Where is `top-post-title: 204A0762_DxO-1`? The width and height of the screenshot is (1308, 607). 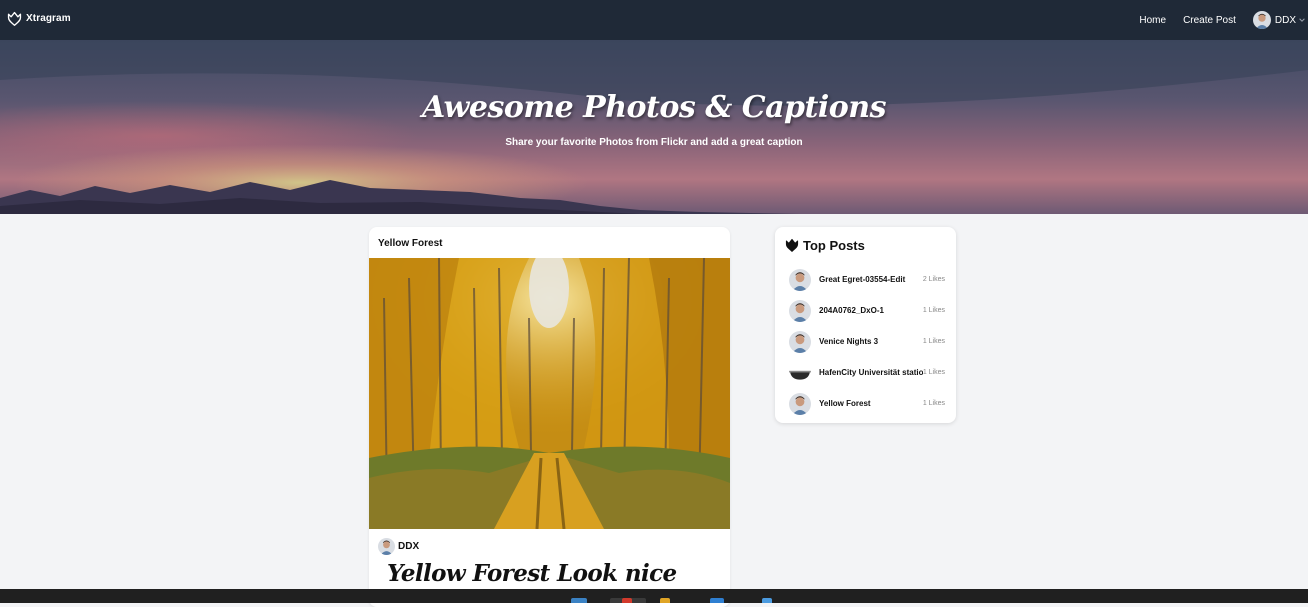 top-post-title: 204A0762_DxO-1 is located at coordinates (851, 310).